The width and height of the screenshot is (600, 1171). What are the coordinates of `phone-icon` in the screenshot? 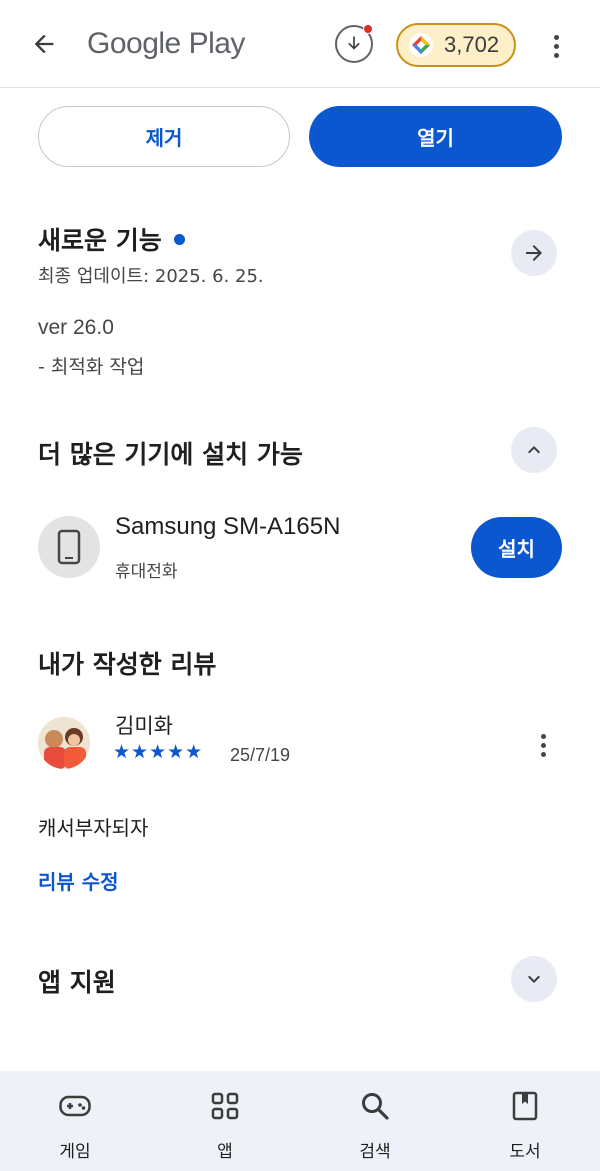 It's located at (69, 547).